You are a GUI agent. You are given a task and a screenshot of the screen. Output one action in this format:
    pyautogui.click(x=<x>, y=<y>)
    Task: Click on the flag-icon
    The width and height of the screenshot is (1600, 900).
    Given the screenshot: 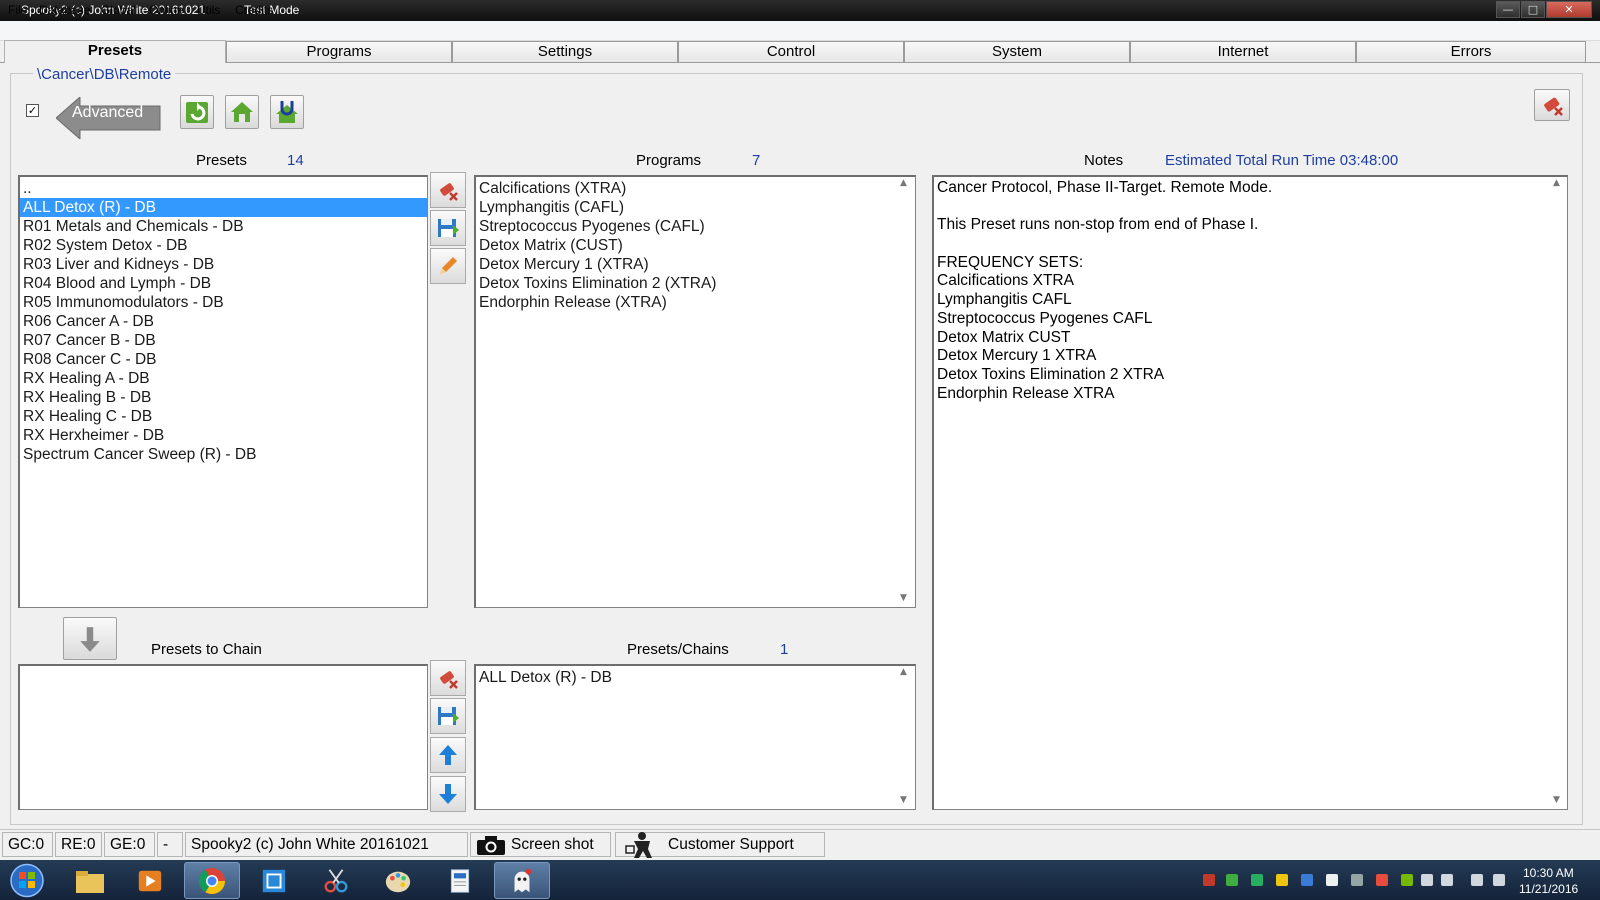 What is the action you would take?
    pyautogui.click(x=1332, y=880)
    